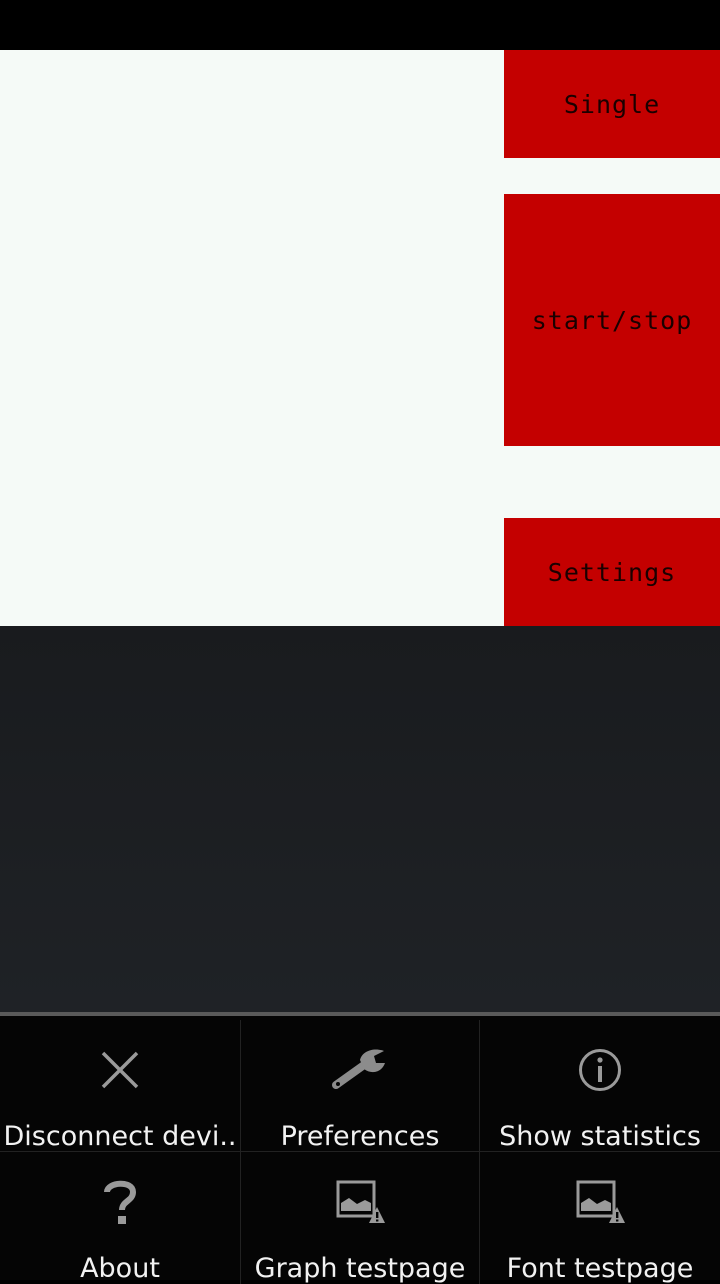  What do you see at coordinates (120, 1268) in the screenshot?
I see `menu-item-label: About` at bounding box center [120, 1268].